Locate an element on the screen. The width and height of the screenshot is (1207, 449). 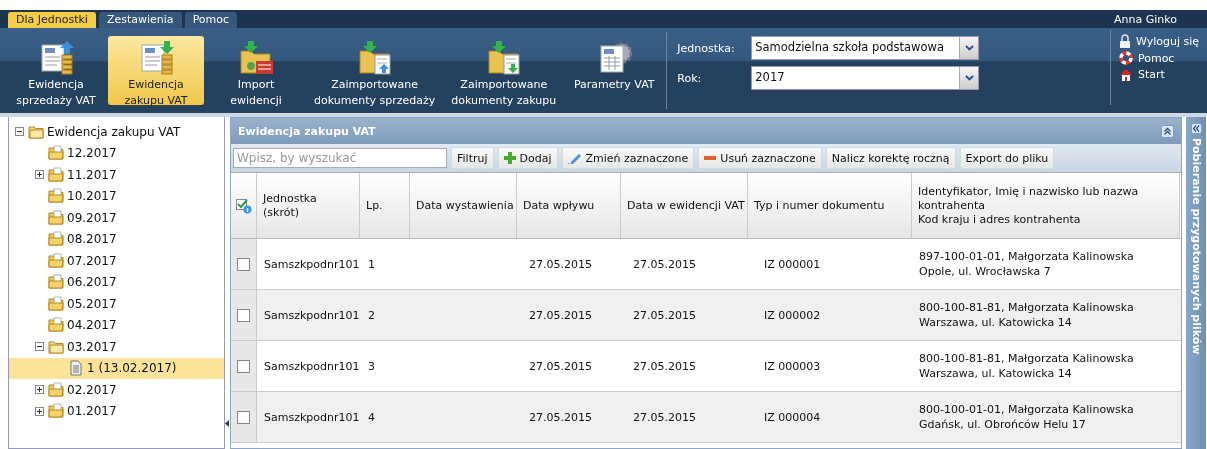
dropdown-field: 2017 is located at coordinates (865, 78).